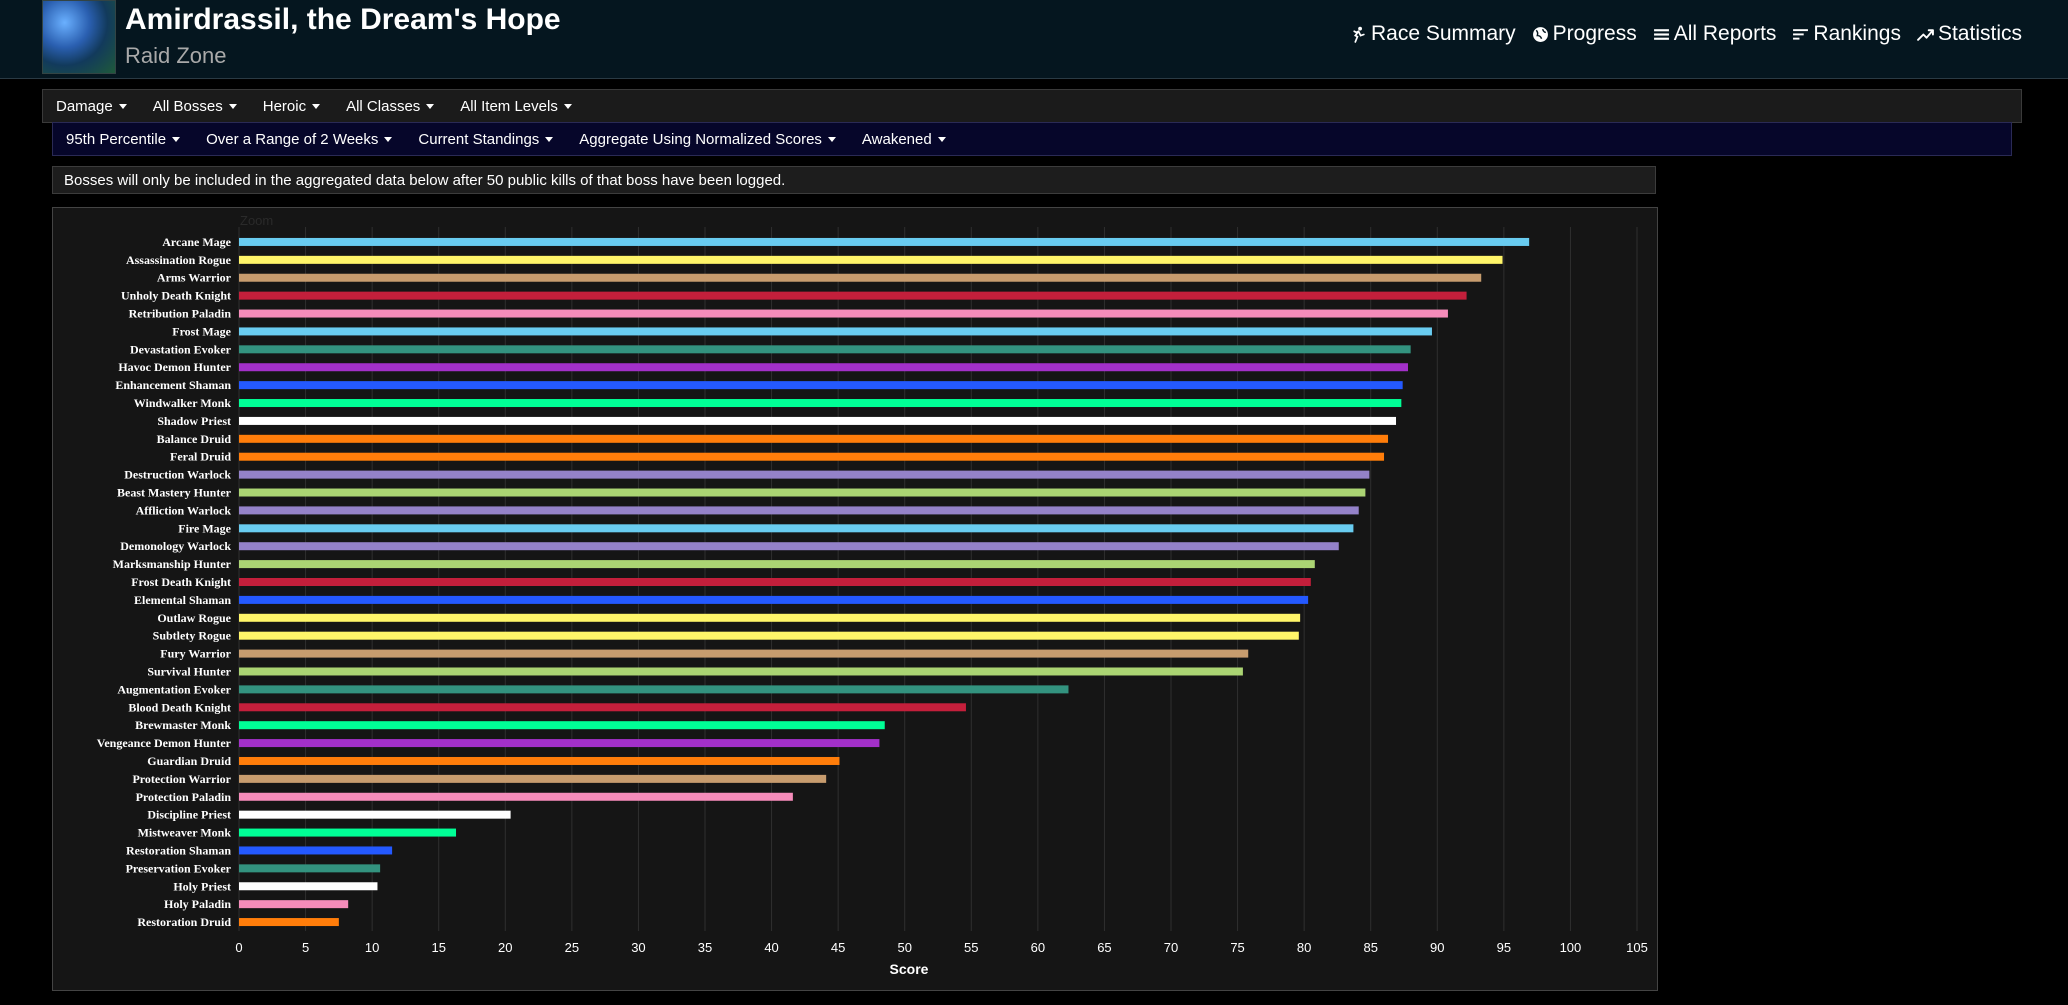 Image resolution: width=2068 pixels, height=1005 pixels. What do you see at coordinates (838, 947) in the screenshot?
I see `x-tick-label: 45` at bounding box center [838, 947].